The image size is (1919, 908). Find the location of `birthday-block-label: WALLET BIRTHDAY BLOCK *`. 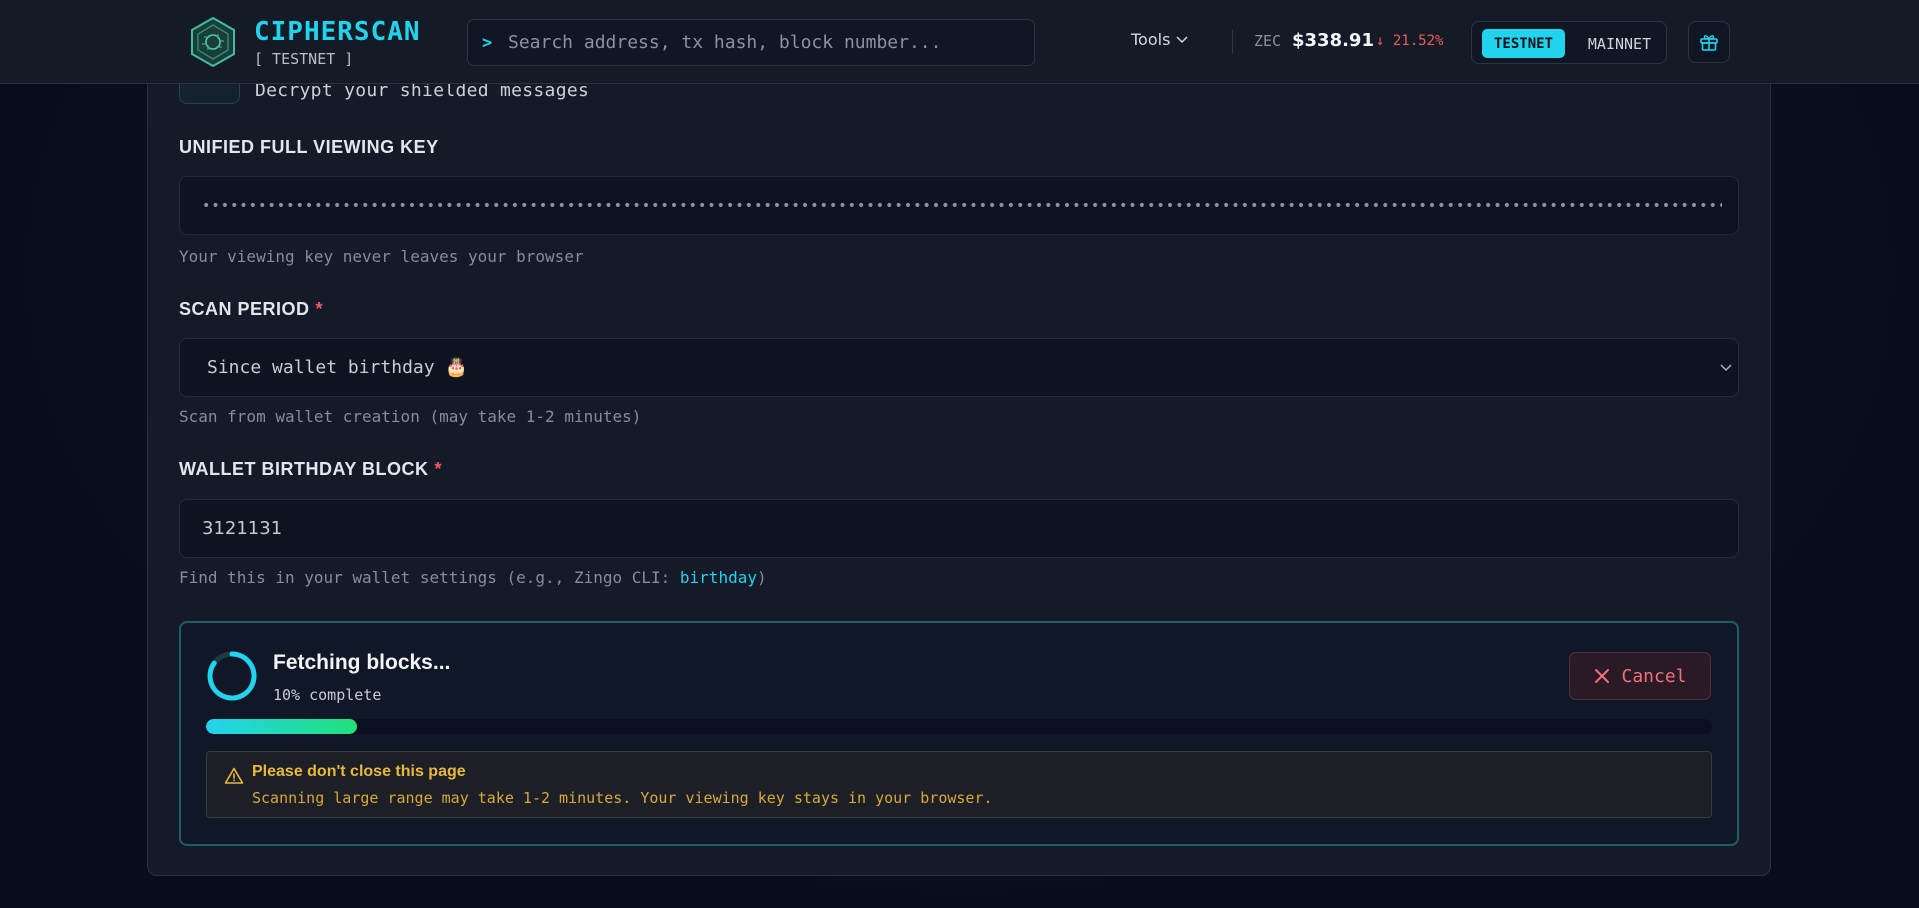

birthday-block-label: WALLET BIRTHDAY BLOCK * is located at coordinates (311, 469).